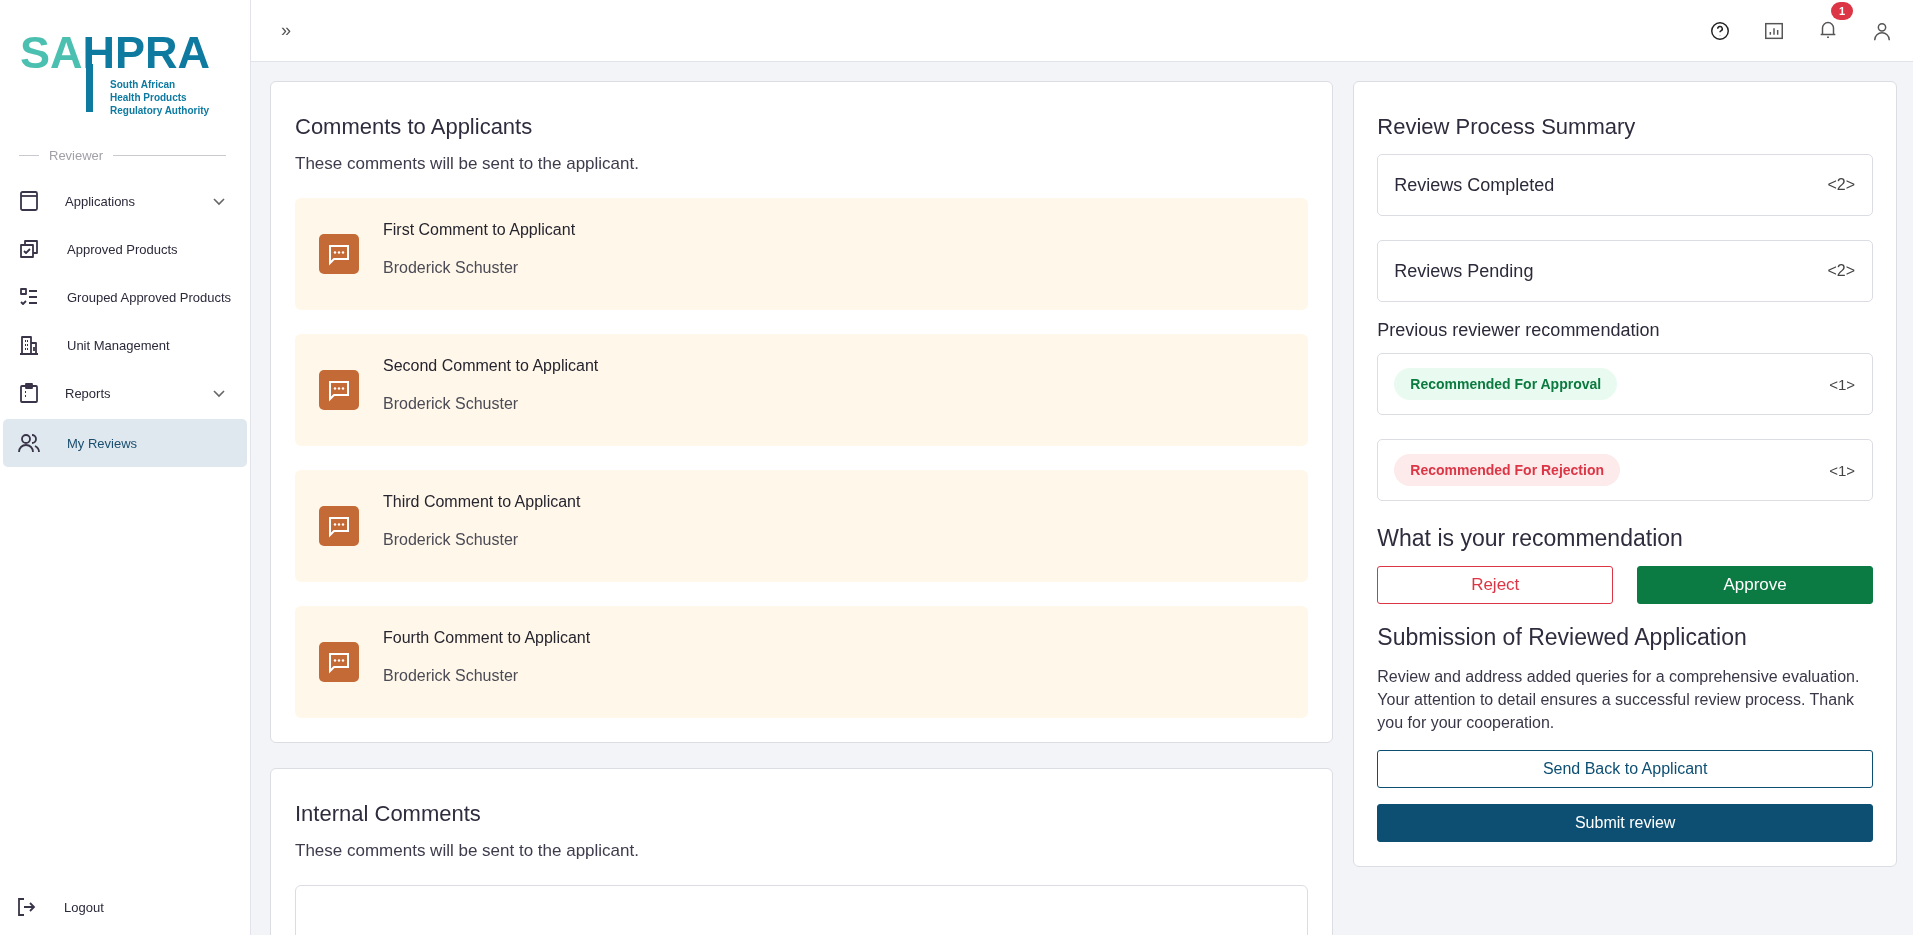 This screenshot has height=935, width=1913. Describe the element at coordinates (1519, 330) in the screenshot. I see `section-label: Previous reviewer recommendation` at that location.